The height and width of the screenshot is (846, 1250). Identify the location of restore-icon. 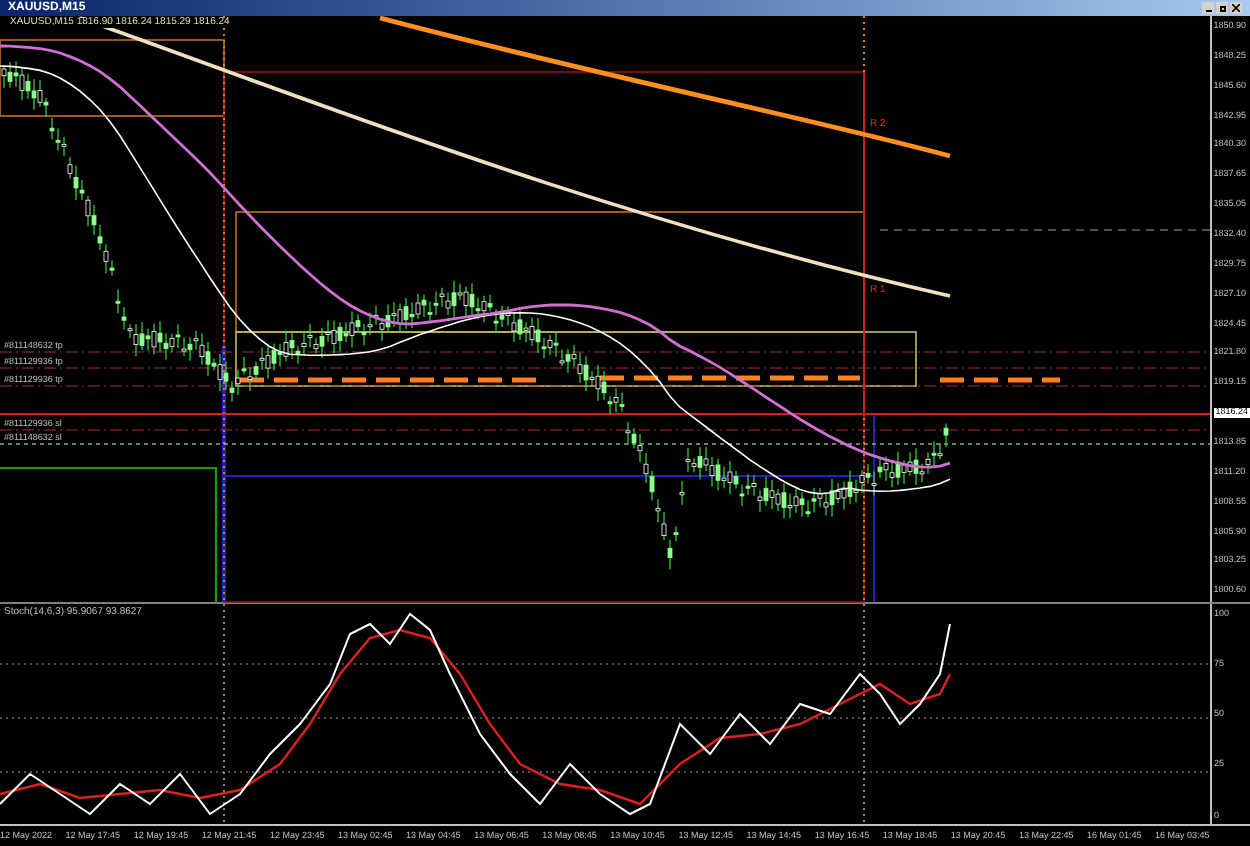
(1222, 8).